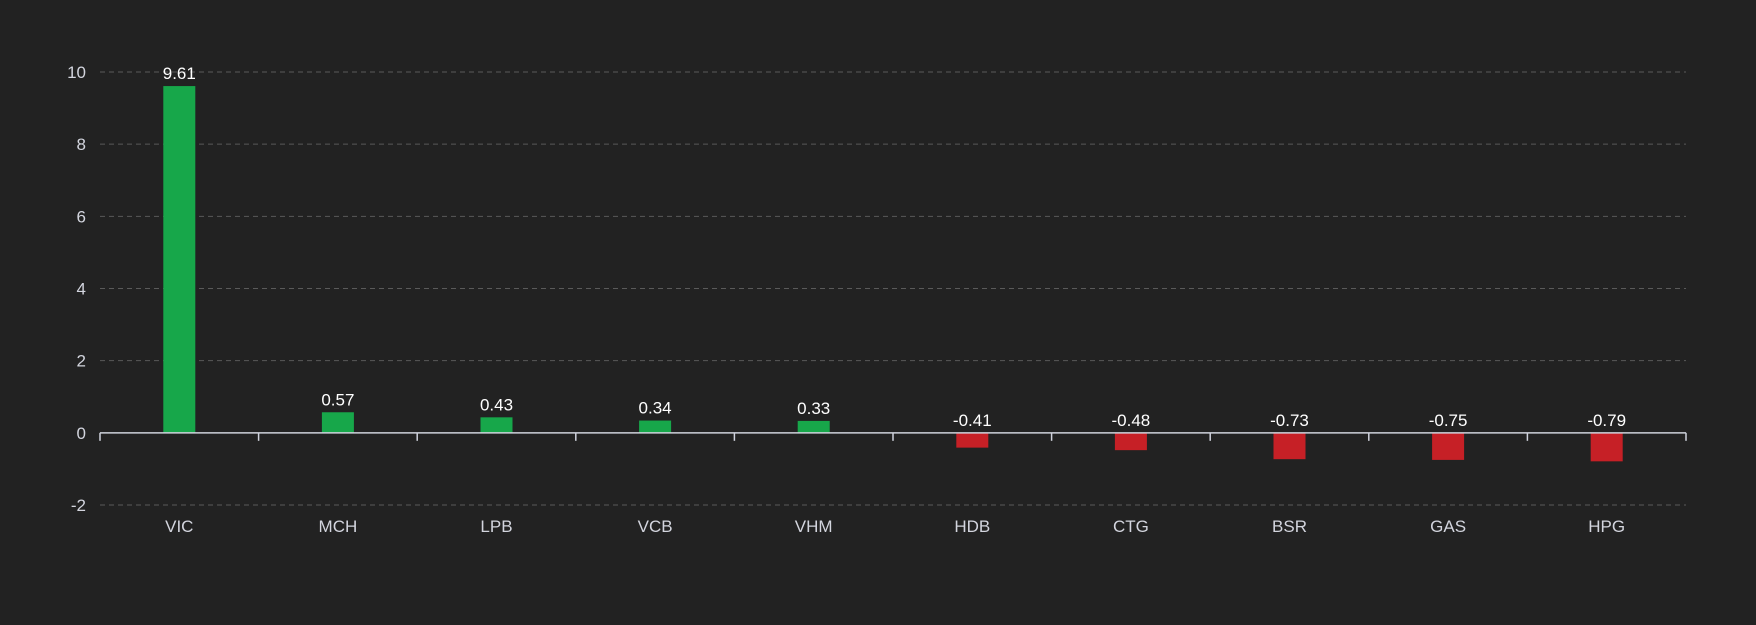 The width and height of the screenshot is (1756, 625). What do you see at coordinates (1289, 526) in the screenshot?
I see `x-tick-label: BSR` at bounding box center [1289, 526].